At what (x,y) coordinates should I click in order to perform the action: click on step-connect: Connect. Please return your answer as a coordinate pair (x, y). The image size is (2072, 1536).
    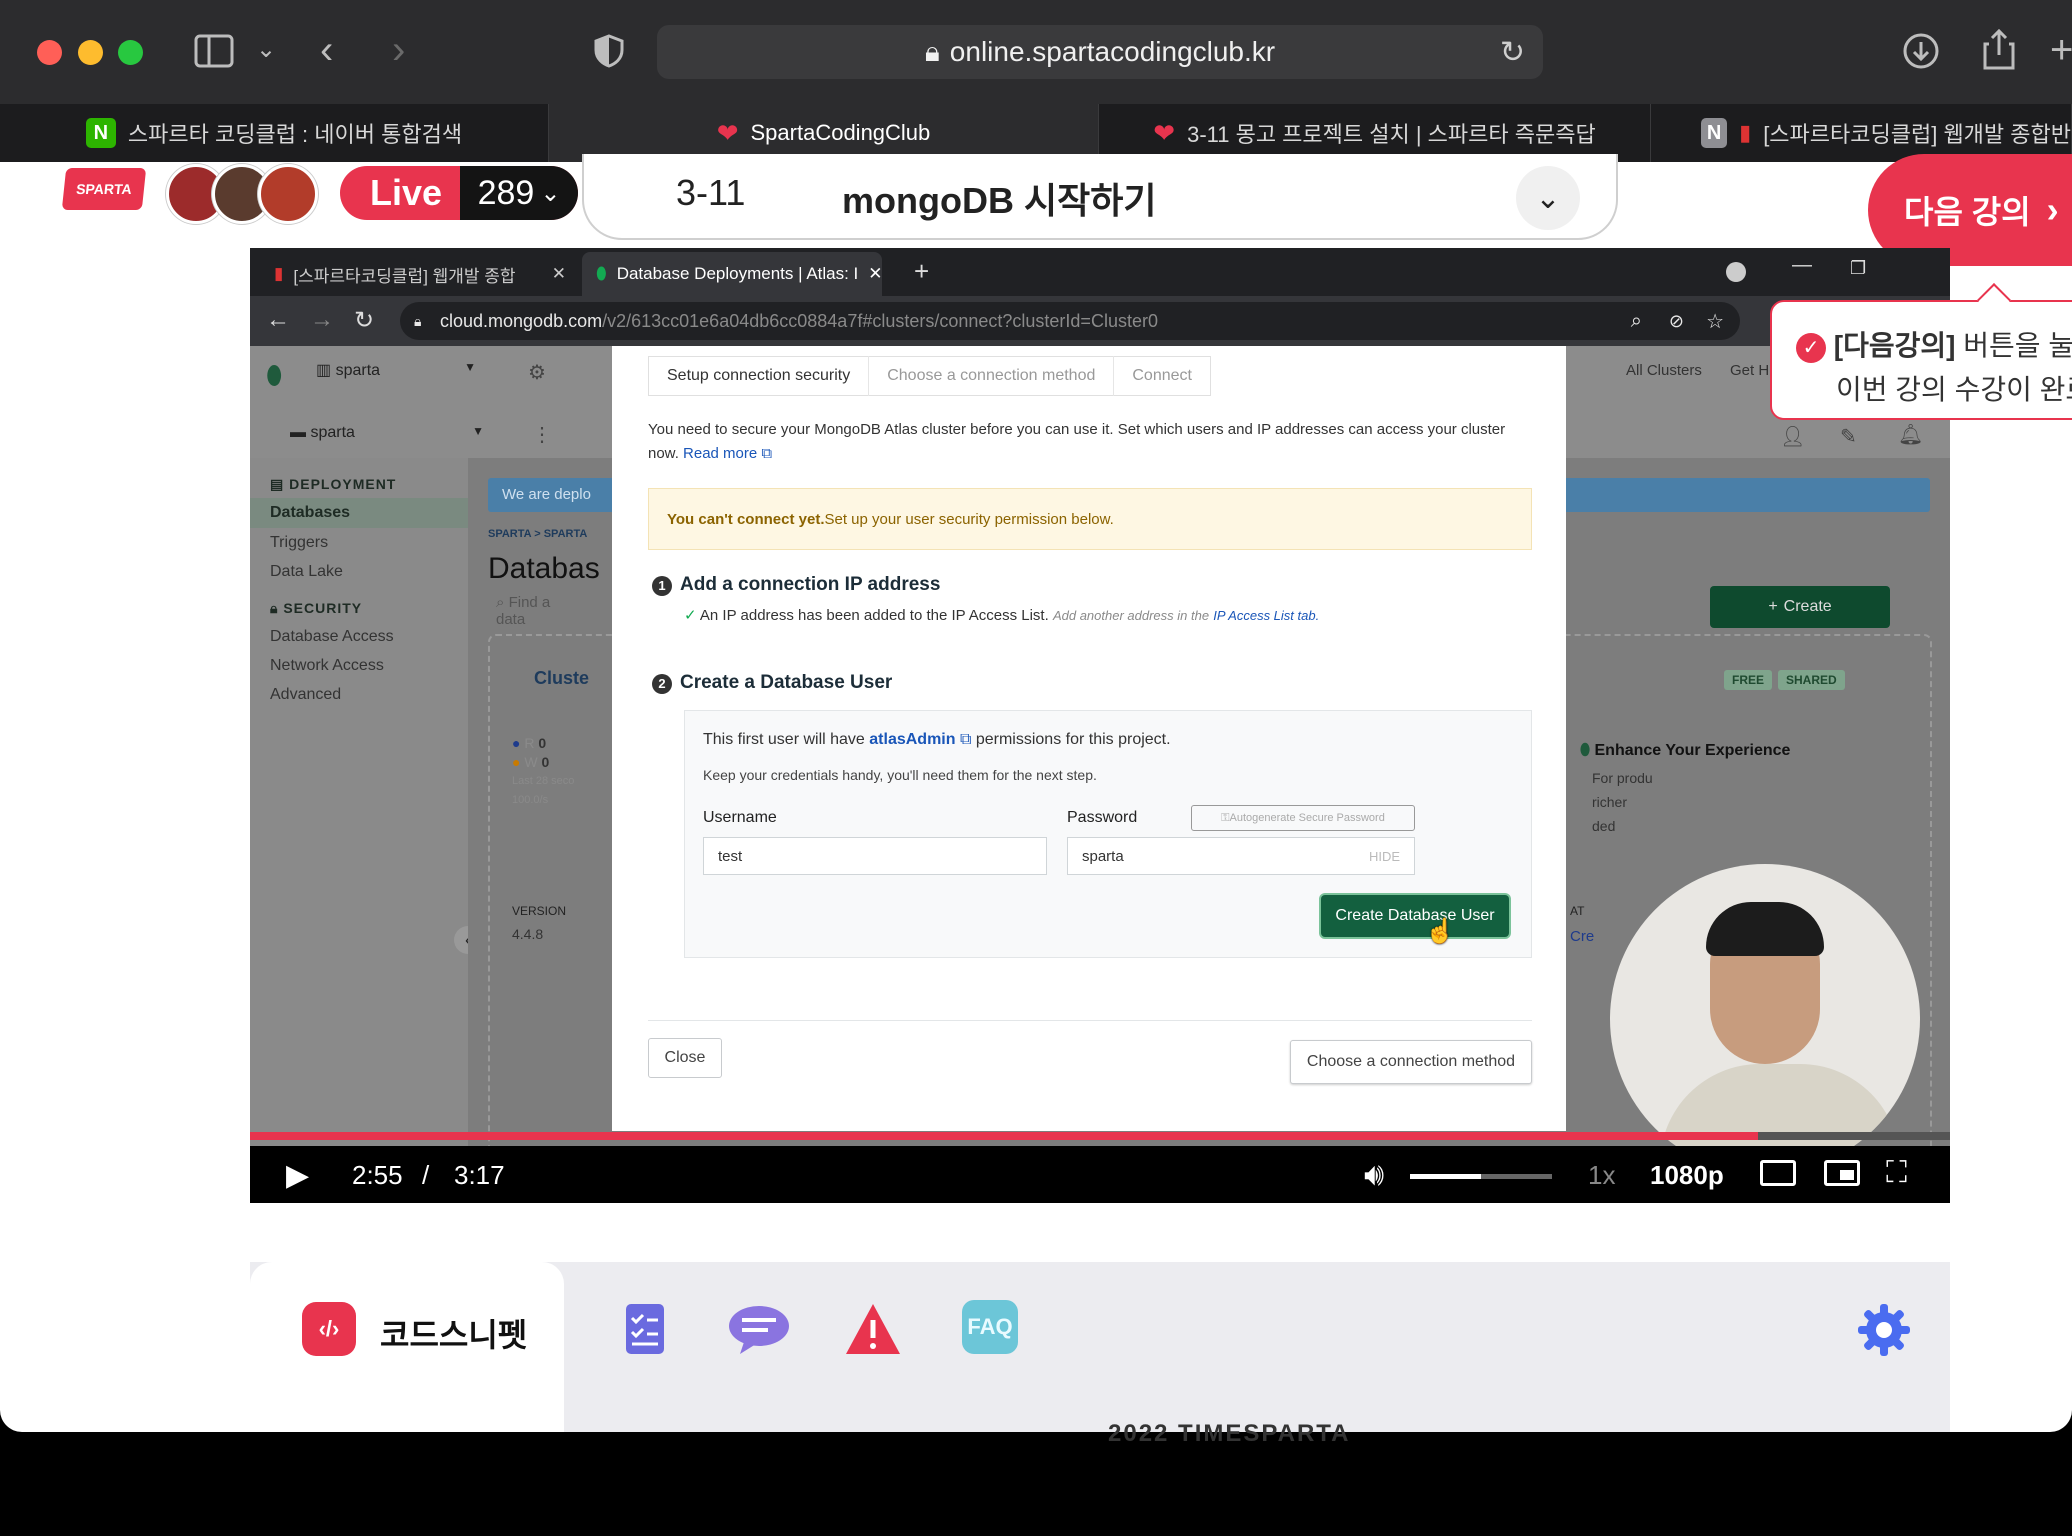
    Looking at the image, I should click on (1162, 376).